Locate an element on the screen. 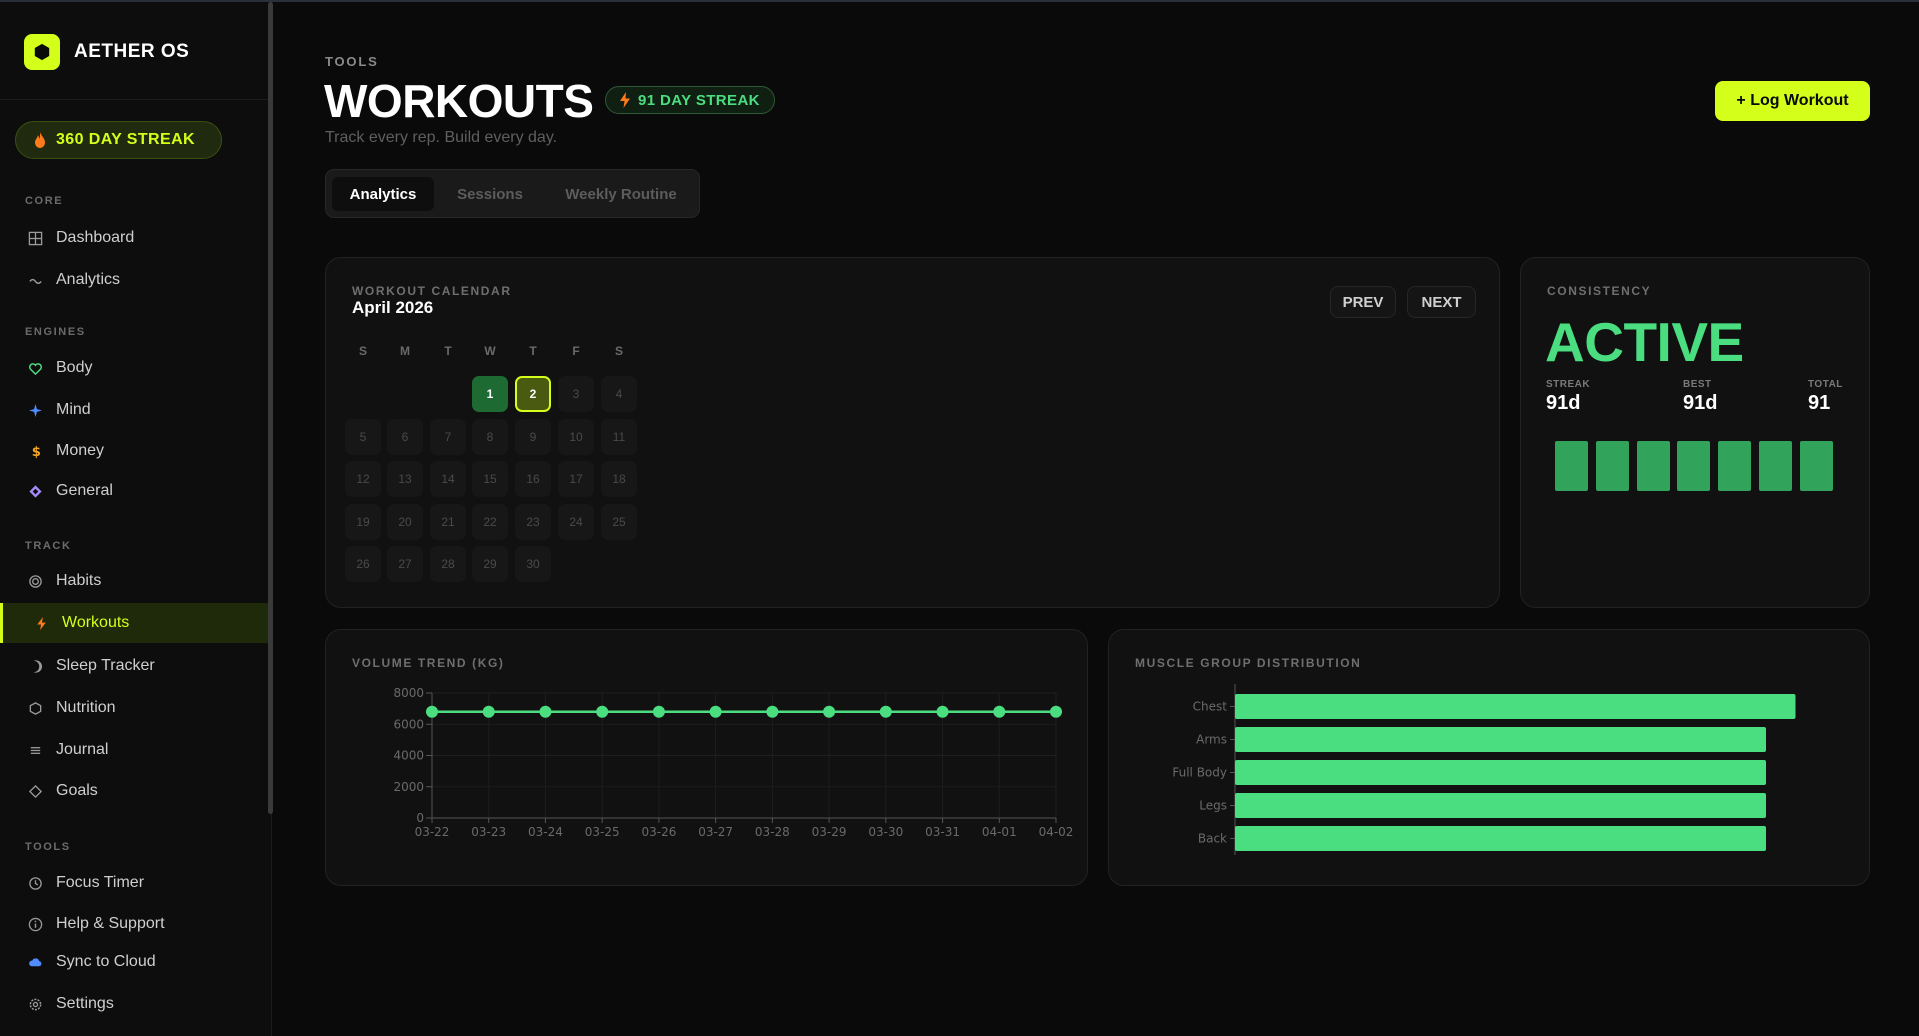  calendar-day: 23 is located at coordinates (533, 521).